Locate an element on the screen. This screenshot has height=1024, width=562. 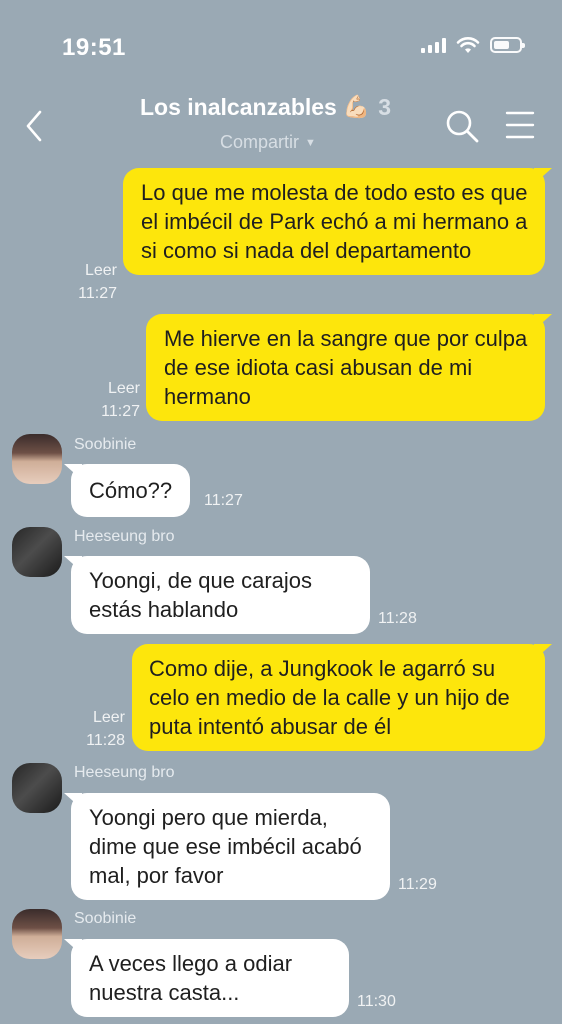
status-time: 19:51 is located at coordinates (94, 47).